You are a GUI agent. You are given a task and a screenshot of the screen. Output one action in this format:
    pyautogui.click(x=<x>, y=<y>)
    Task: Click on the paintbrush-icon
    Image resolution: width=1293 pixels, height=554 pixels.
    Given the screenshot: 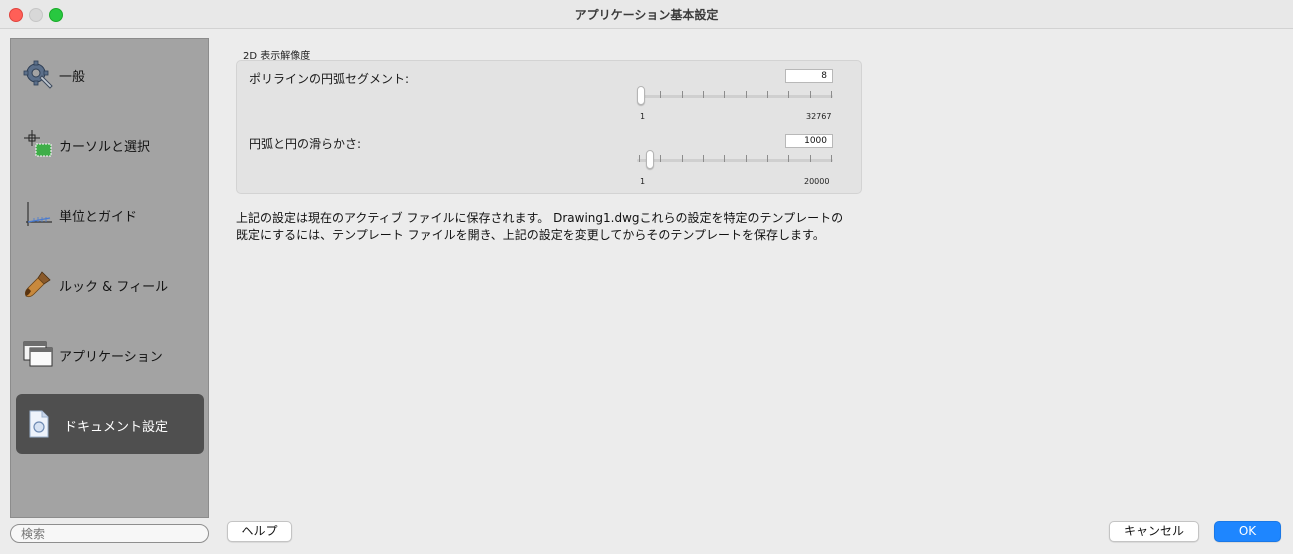 What is the action you would take?
    pyautogui.click(x=37, y=284)
    